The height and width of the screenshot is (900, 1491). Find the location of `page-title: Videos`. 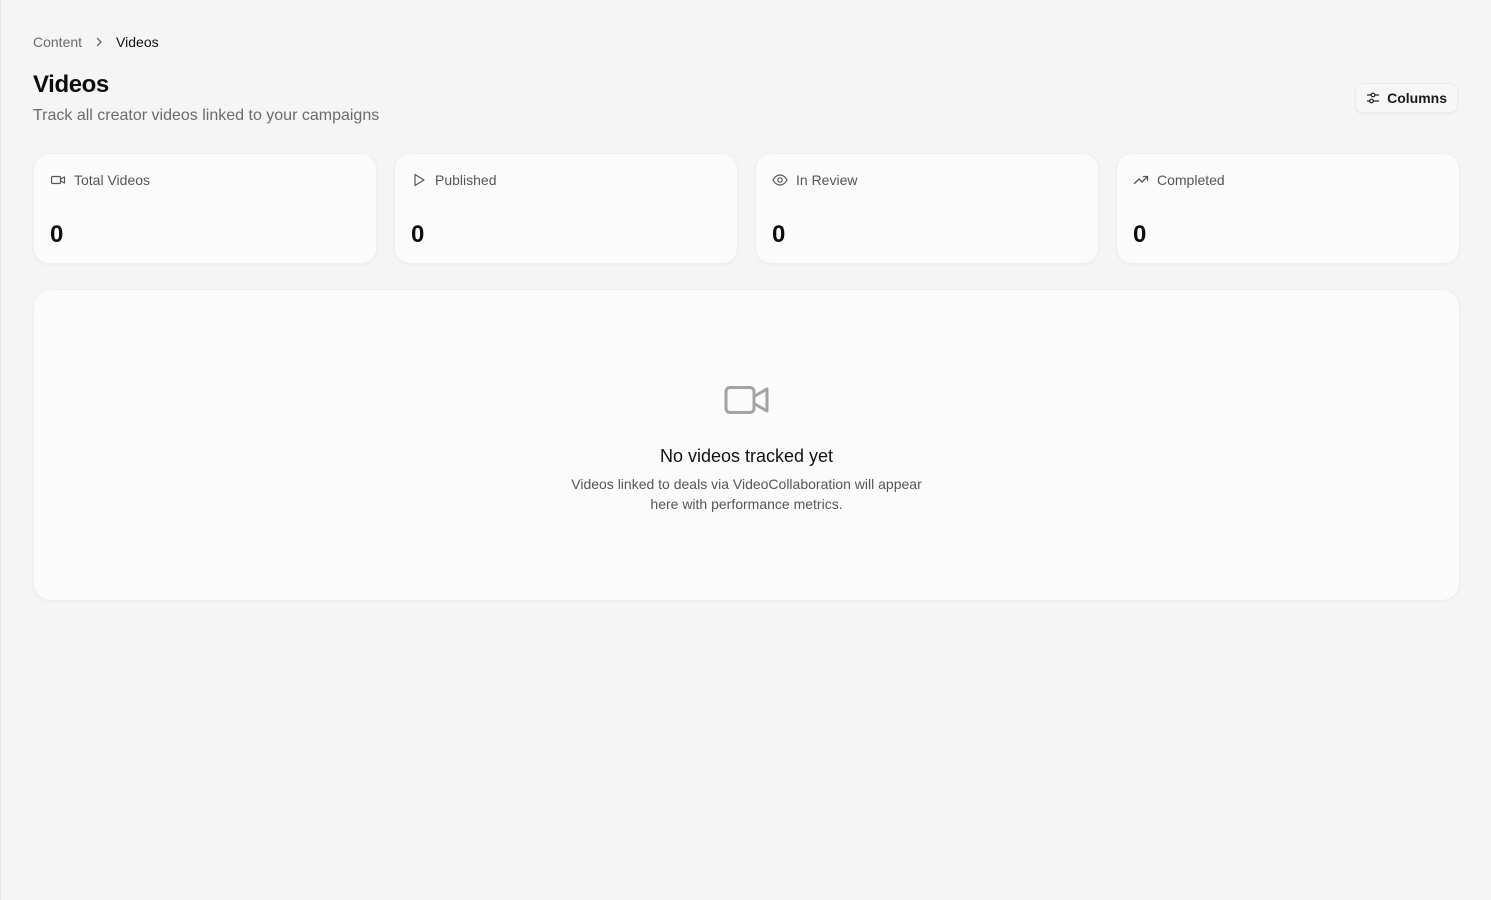

page-title: Videos is located at coordinates (71, 84).